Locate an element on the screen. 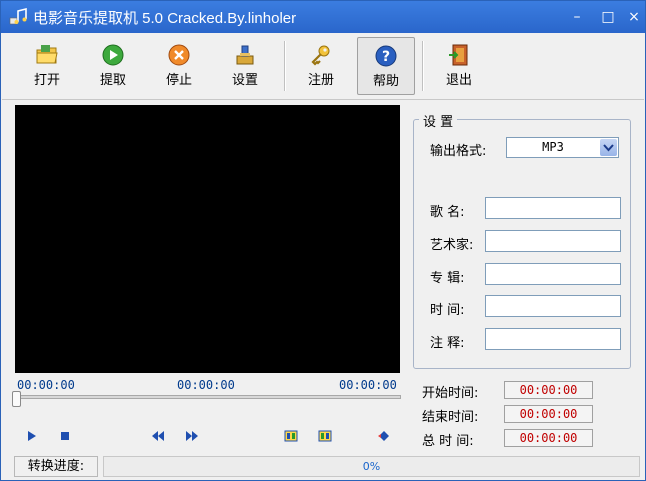 The height and width of the screenshot is (481, 646). extract-button: 提取 is located at coordinates (113, 66).